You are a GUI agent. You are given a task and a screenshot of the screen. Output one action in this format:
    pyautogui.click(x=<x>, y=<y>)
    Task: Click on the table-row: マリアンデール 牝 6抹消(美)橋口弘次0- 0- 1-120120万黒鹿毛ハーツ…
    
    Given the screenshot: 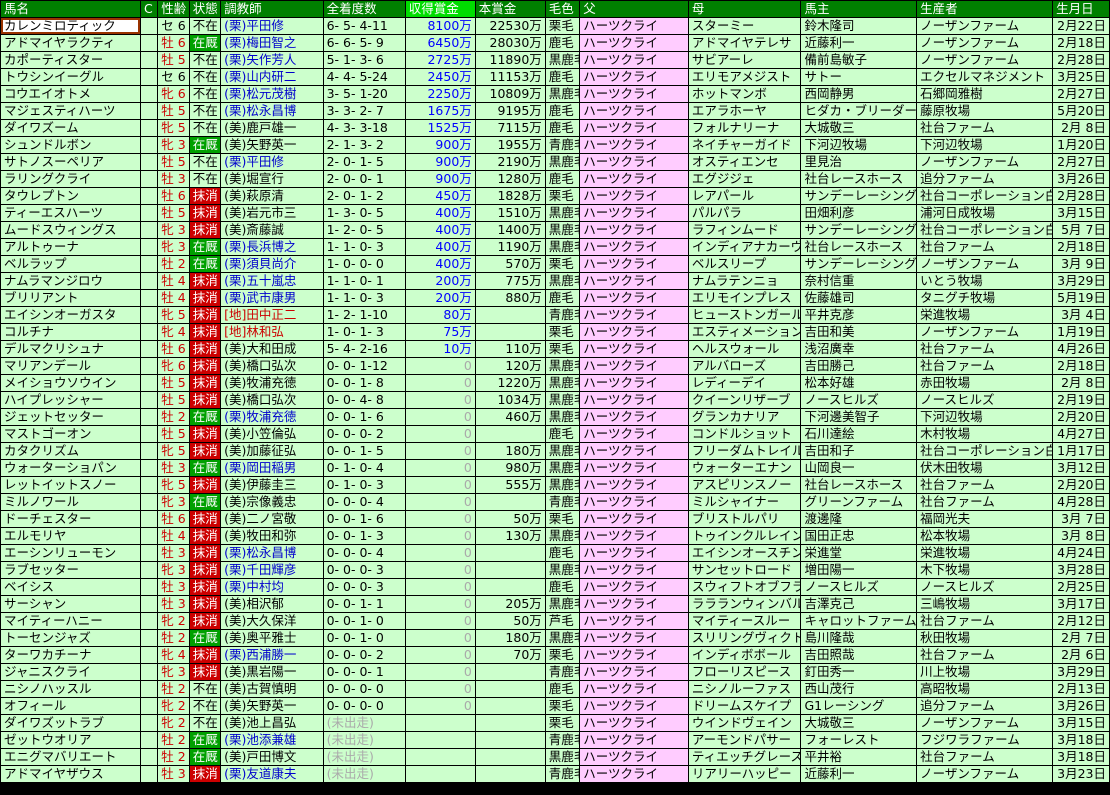 What is the action you would take?
    pyautogui.click(x=555, y=366)
    